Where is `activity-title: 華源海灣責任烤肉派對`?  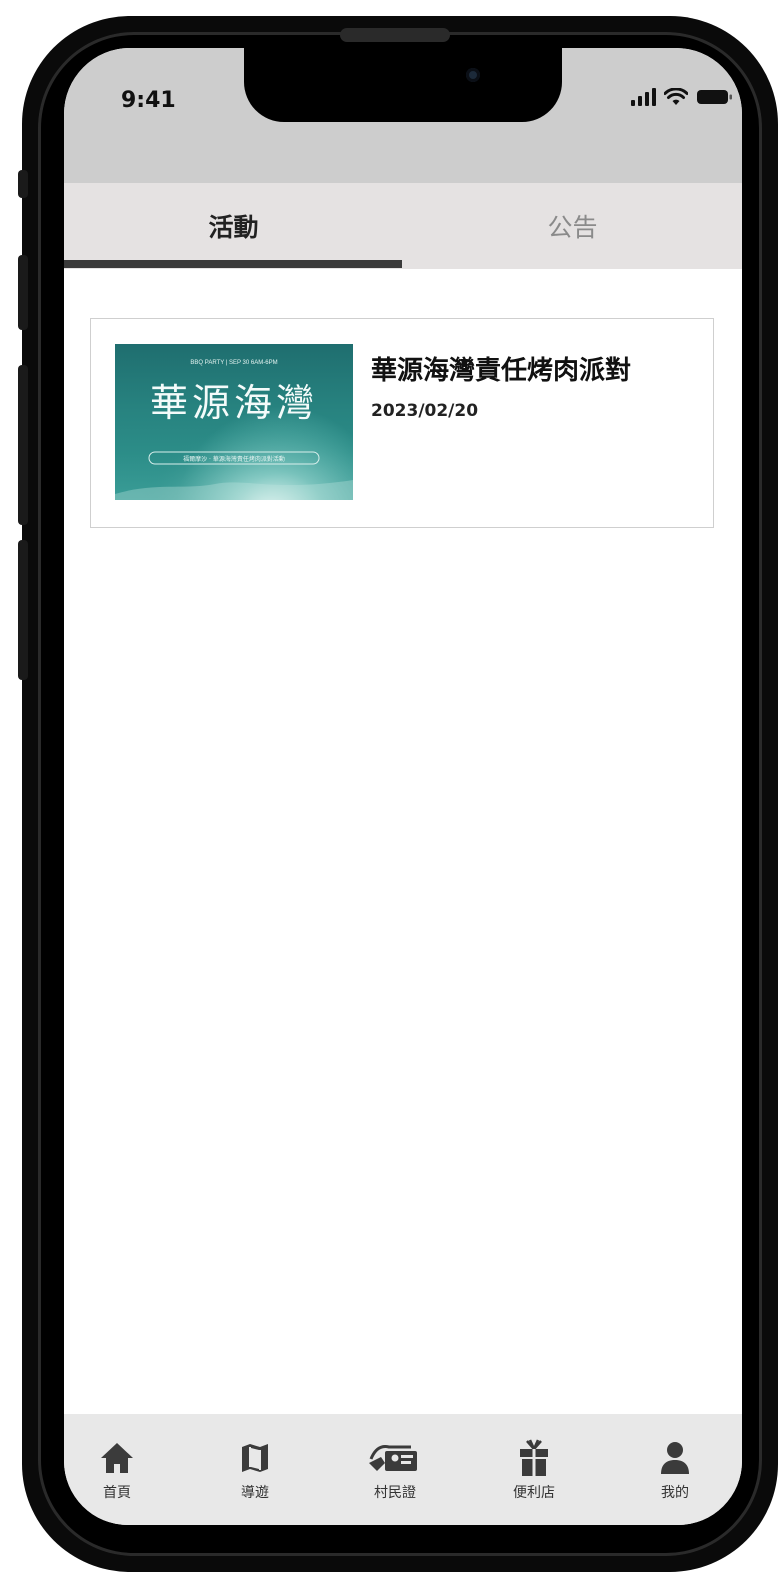 activity-title: 華源海灣責任烤肉派對 is located at coordinates (501, 371).